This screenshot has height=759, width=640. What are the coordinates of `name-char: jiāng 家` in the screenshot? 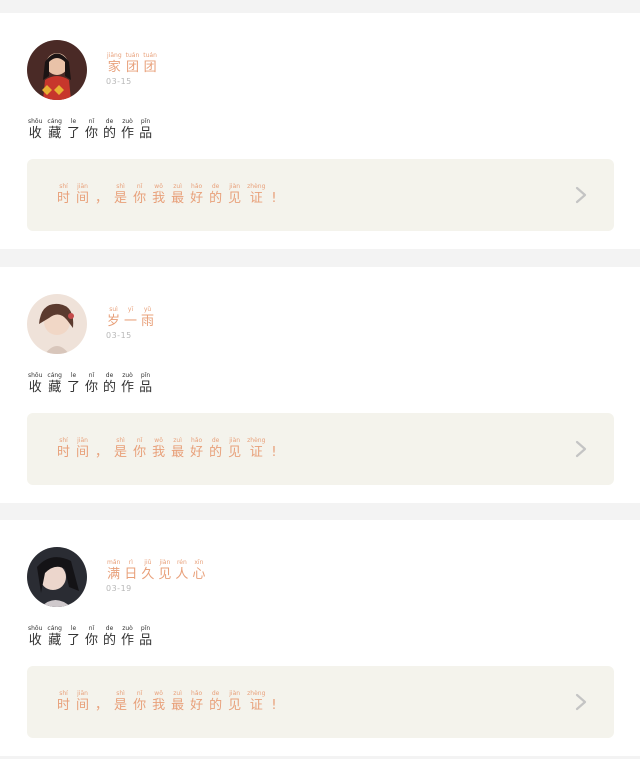 It's located at (114, 63).